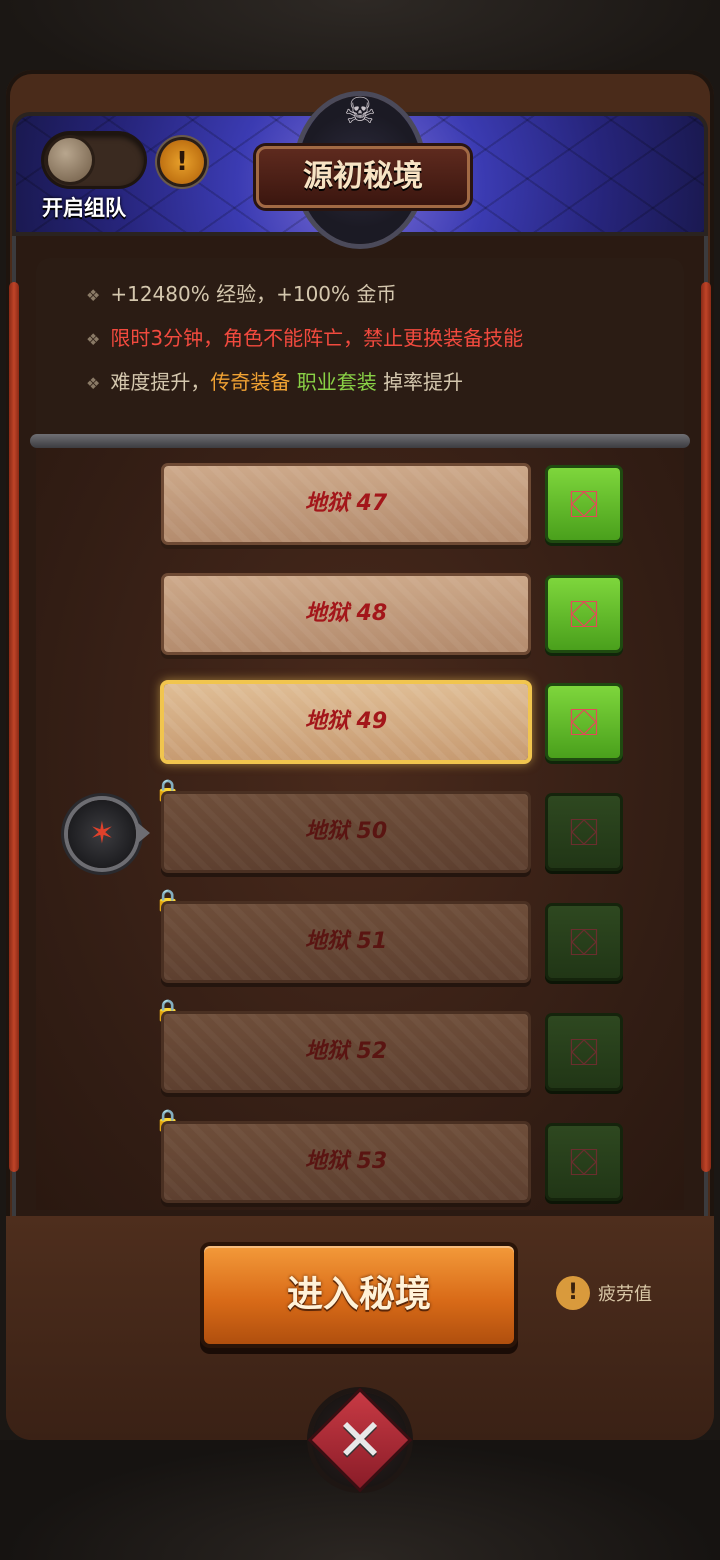 This screenshot has width=720, height=1560. I want to click on level-plate: 地狱 49, so click(346, 722).